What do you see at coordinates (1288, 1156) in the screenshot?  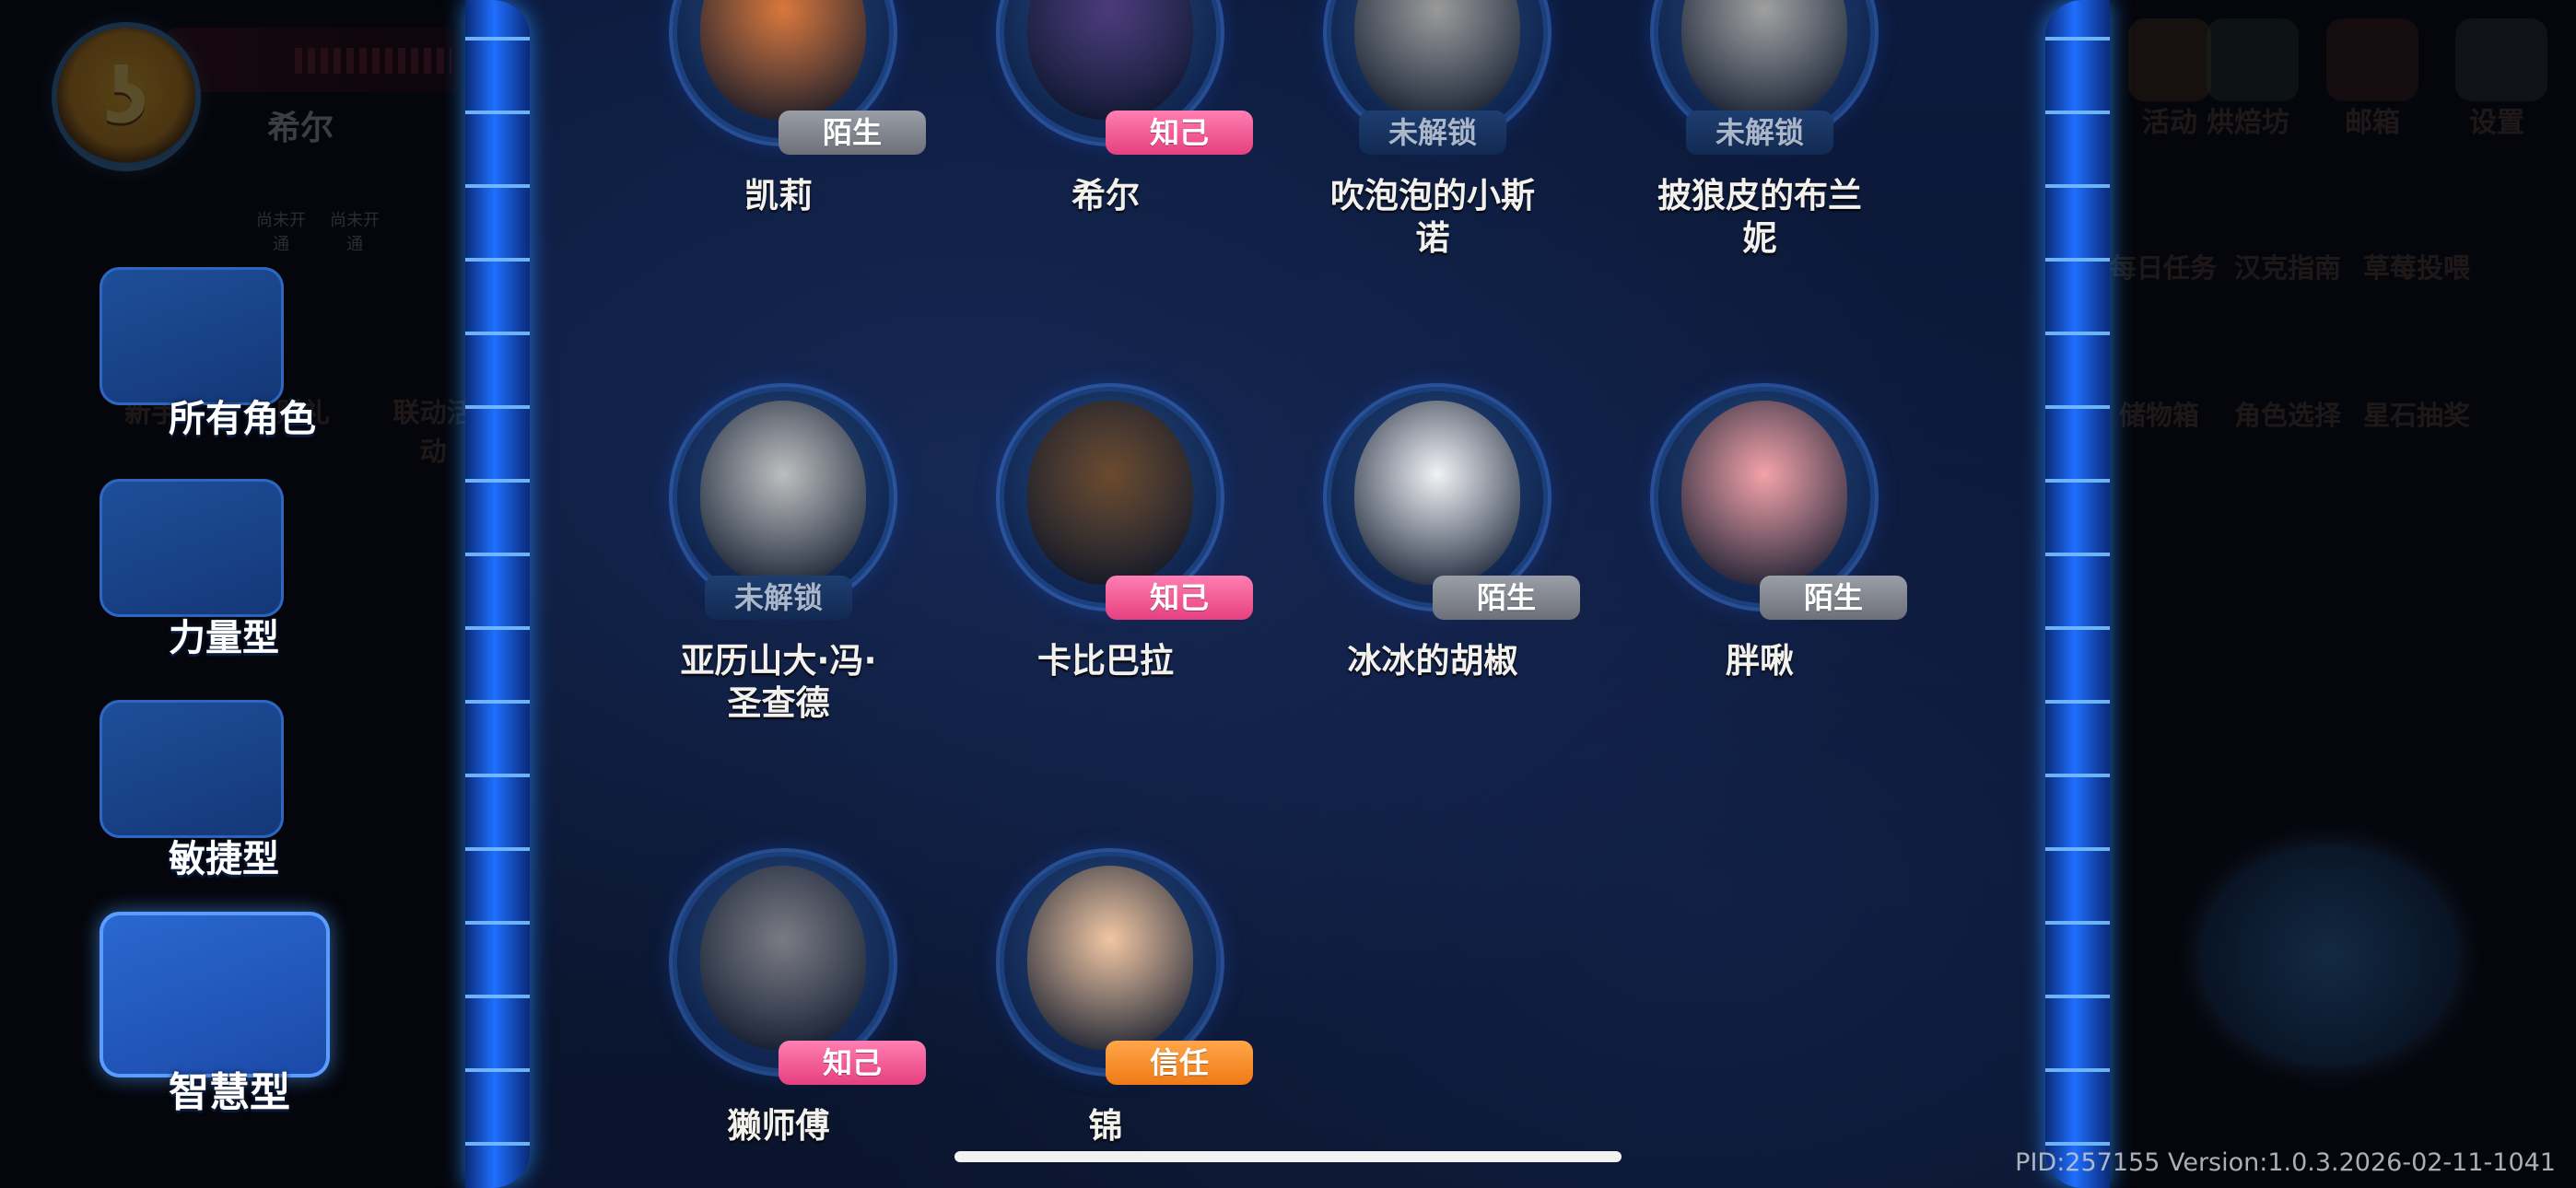 I see `home-indicator` at bounding box center [1288, 1156].